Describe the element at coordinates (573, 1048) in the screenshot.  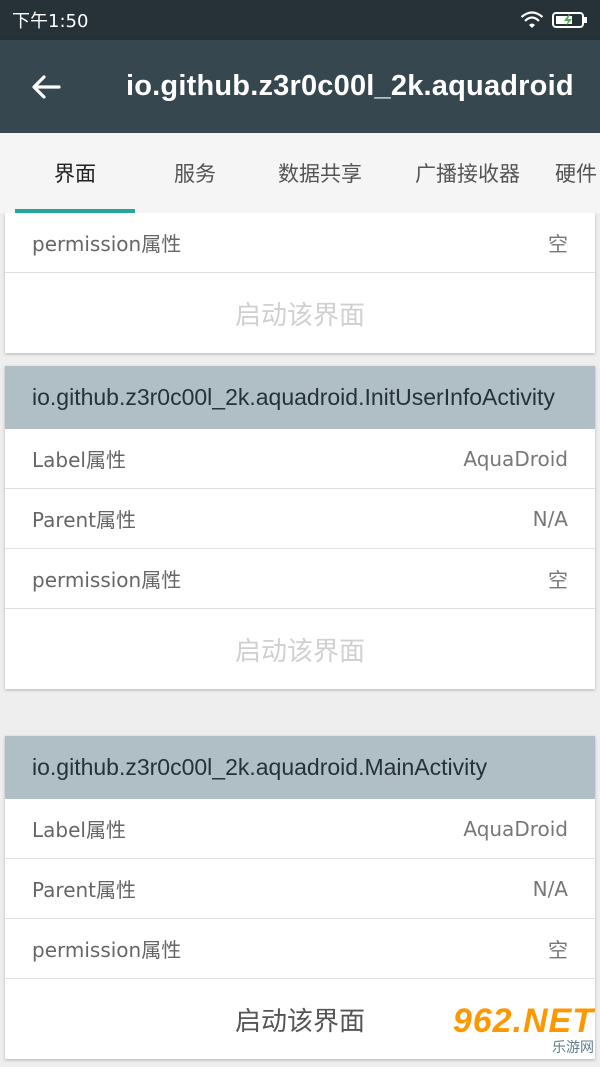
I see `watermark-sub: 乐游网` at that location.